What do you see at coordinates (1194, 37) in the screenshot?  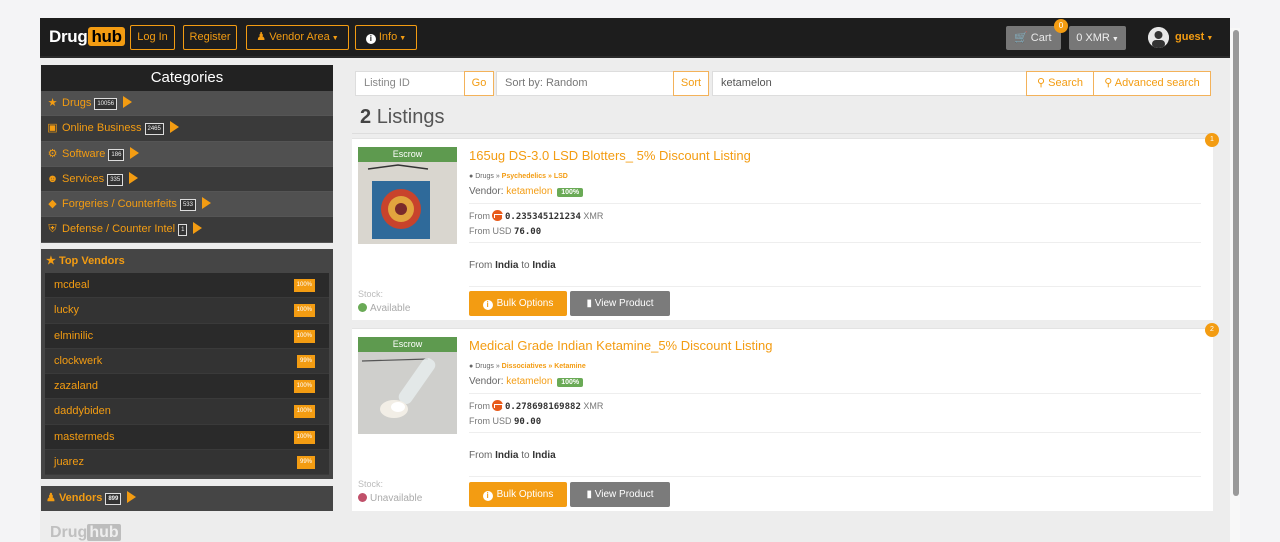 I see `user-menu: guest ▼` at bounding box center [1194, 37].